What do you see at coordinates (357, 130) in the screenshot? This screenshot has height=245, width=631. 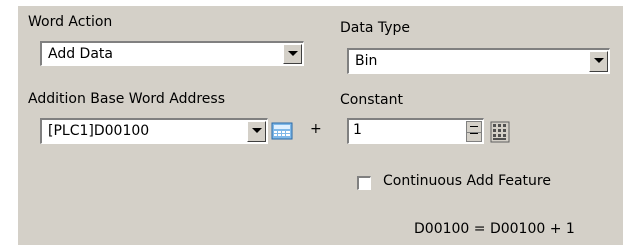 I see `constant-value: 1` at bounding box center [357, 130].